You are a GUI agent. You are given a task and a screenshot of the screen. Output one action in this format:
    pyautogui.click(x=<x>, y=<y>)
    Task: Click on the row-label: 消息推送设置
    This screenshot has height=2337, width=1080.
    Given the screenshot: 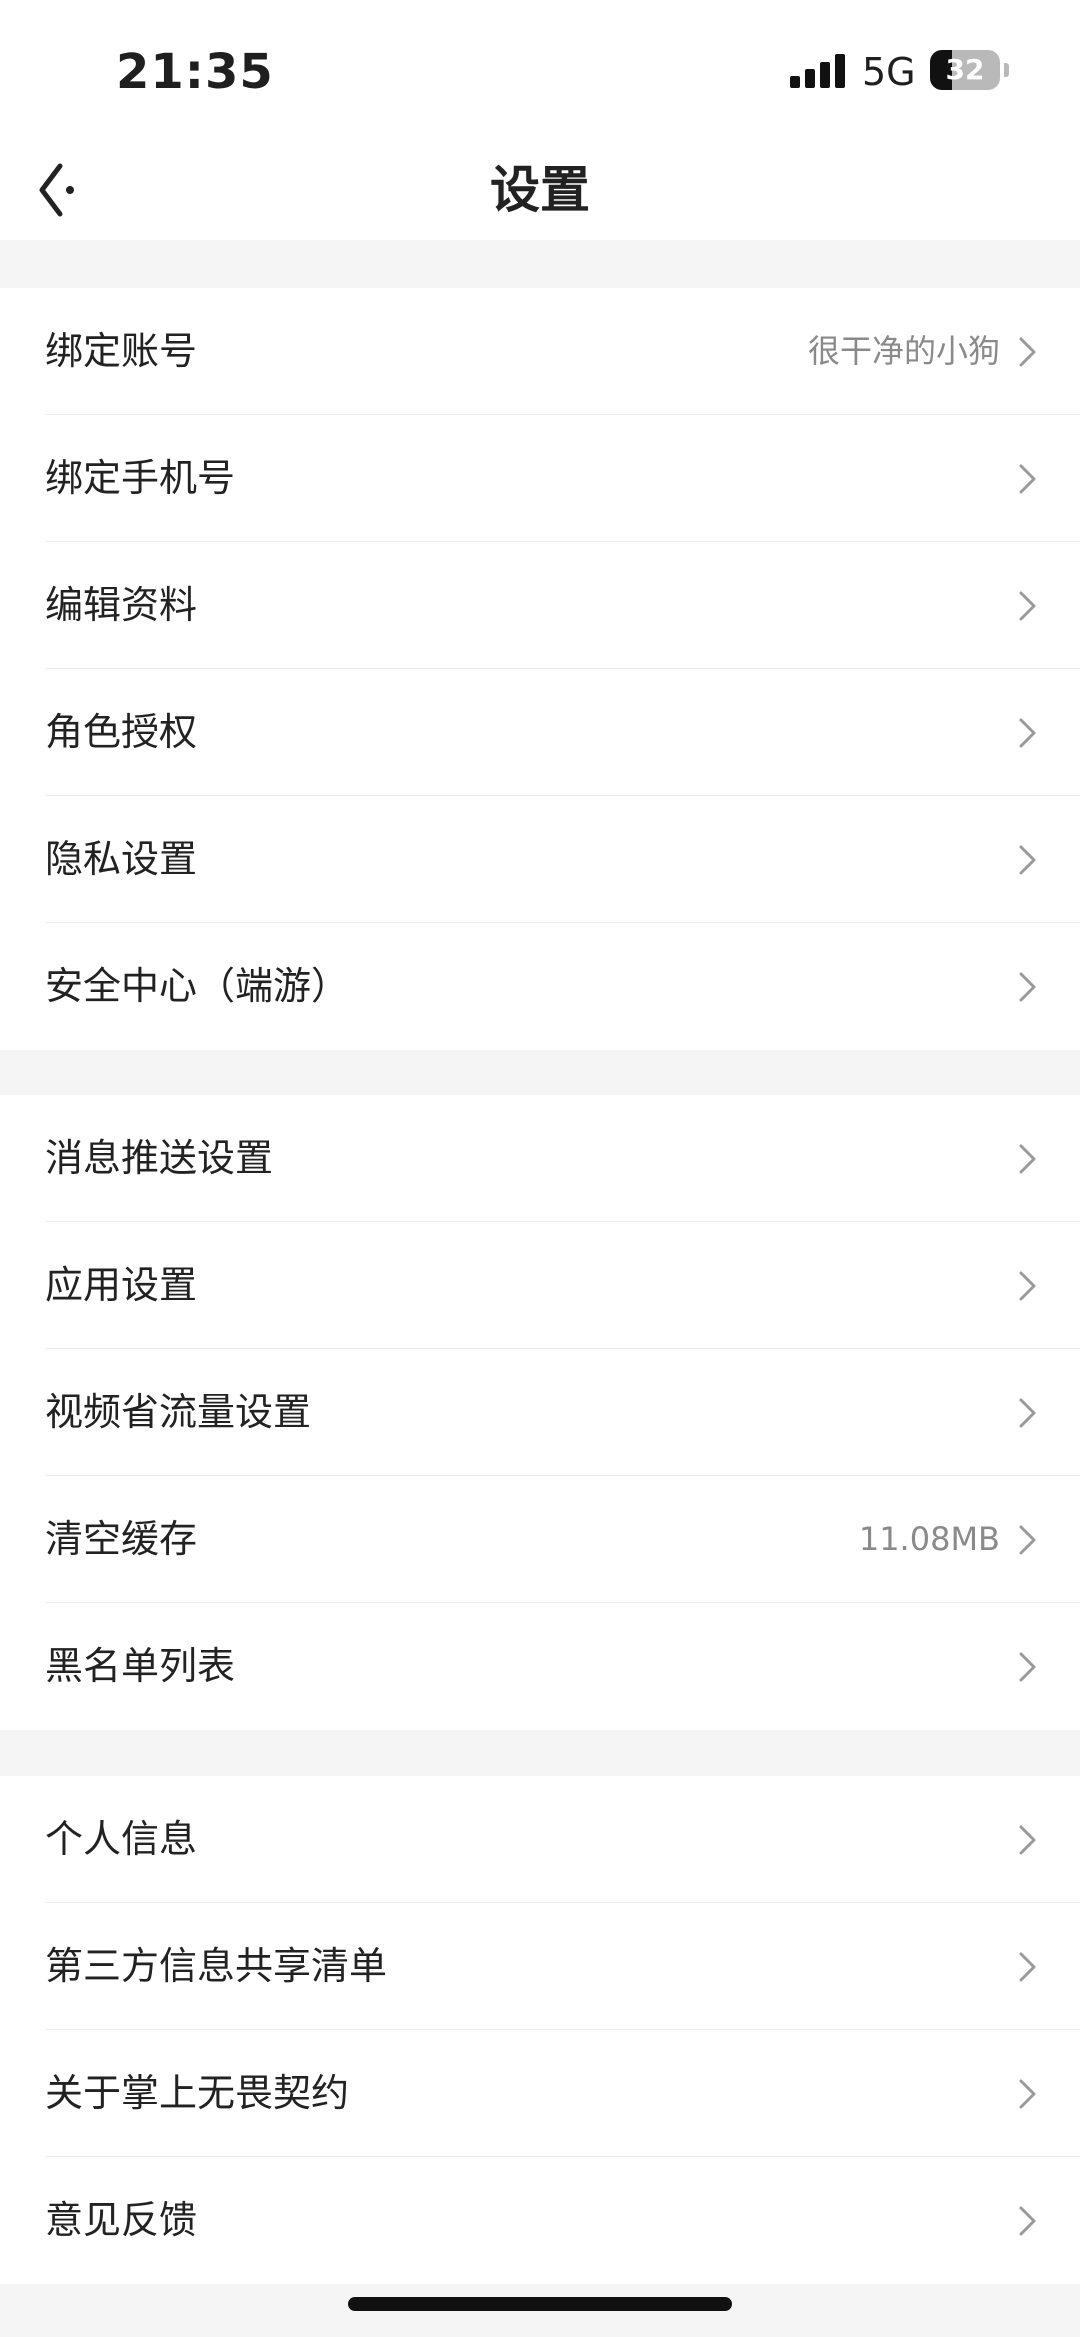 What is the action you would take?
    pyautogui.click(x=159, y=1158)
    